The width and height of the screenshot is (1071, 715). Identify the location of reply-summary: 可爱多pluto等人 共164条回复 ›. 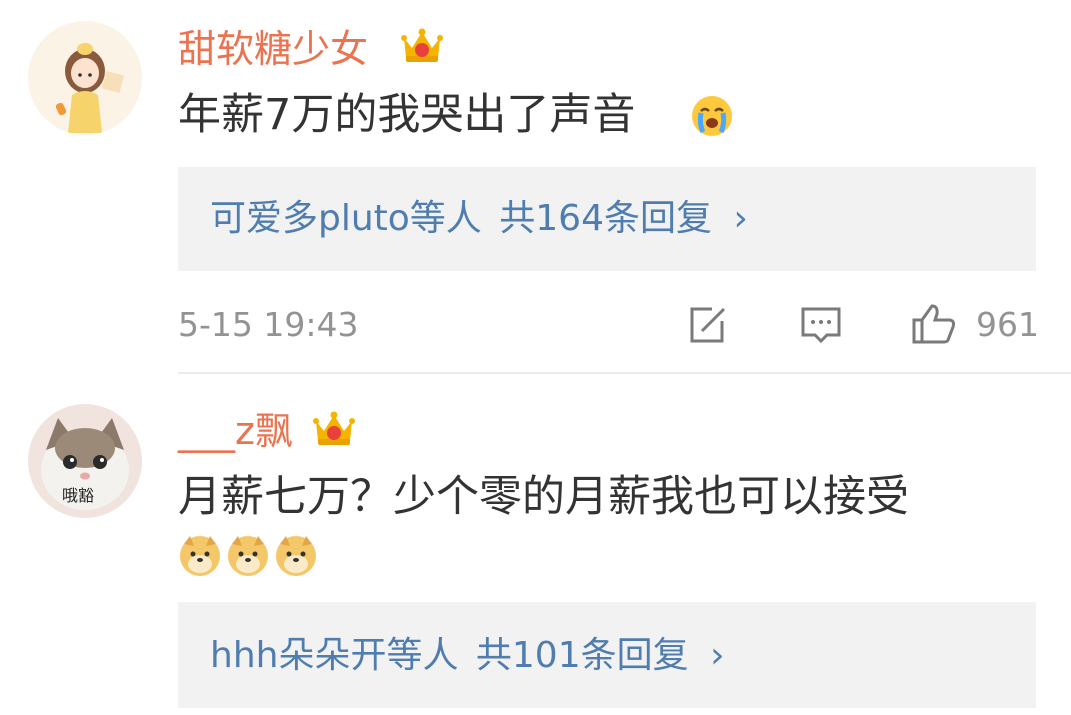
(607, 219).